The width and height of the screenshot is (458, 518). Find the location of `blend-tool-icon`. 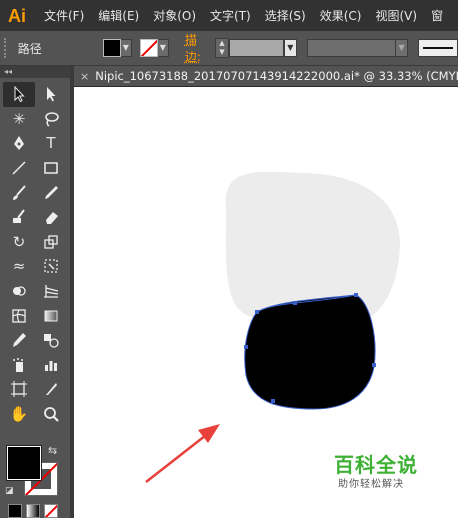

blend-tool-icon is located at coordinates (51, 340).